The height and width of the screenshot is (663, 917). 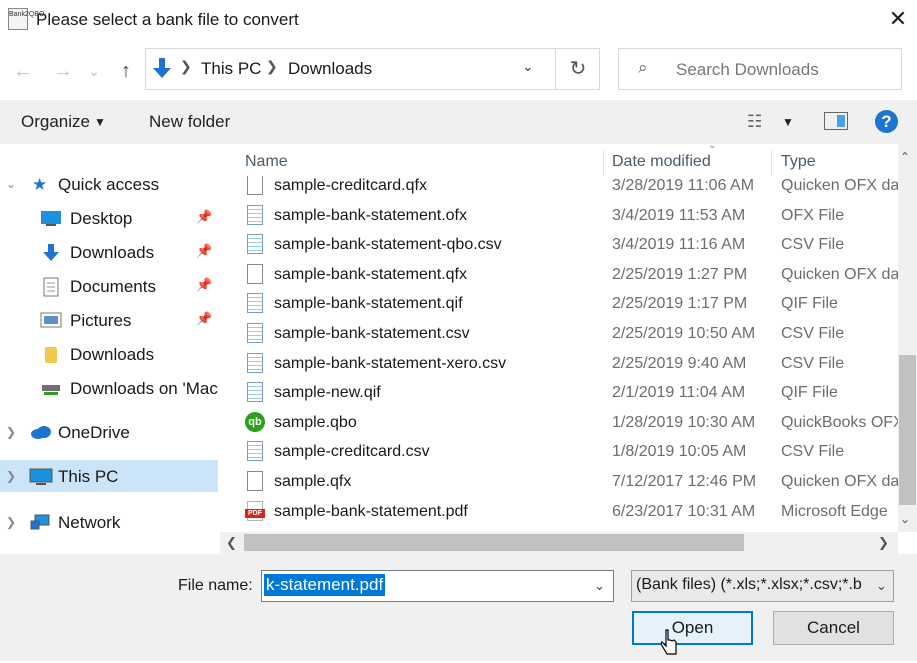 What do you see at coordinates (578, 68) in the screenshot?
I see `refresh-button: ↻` at bounding box center [578, 68].